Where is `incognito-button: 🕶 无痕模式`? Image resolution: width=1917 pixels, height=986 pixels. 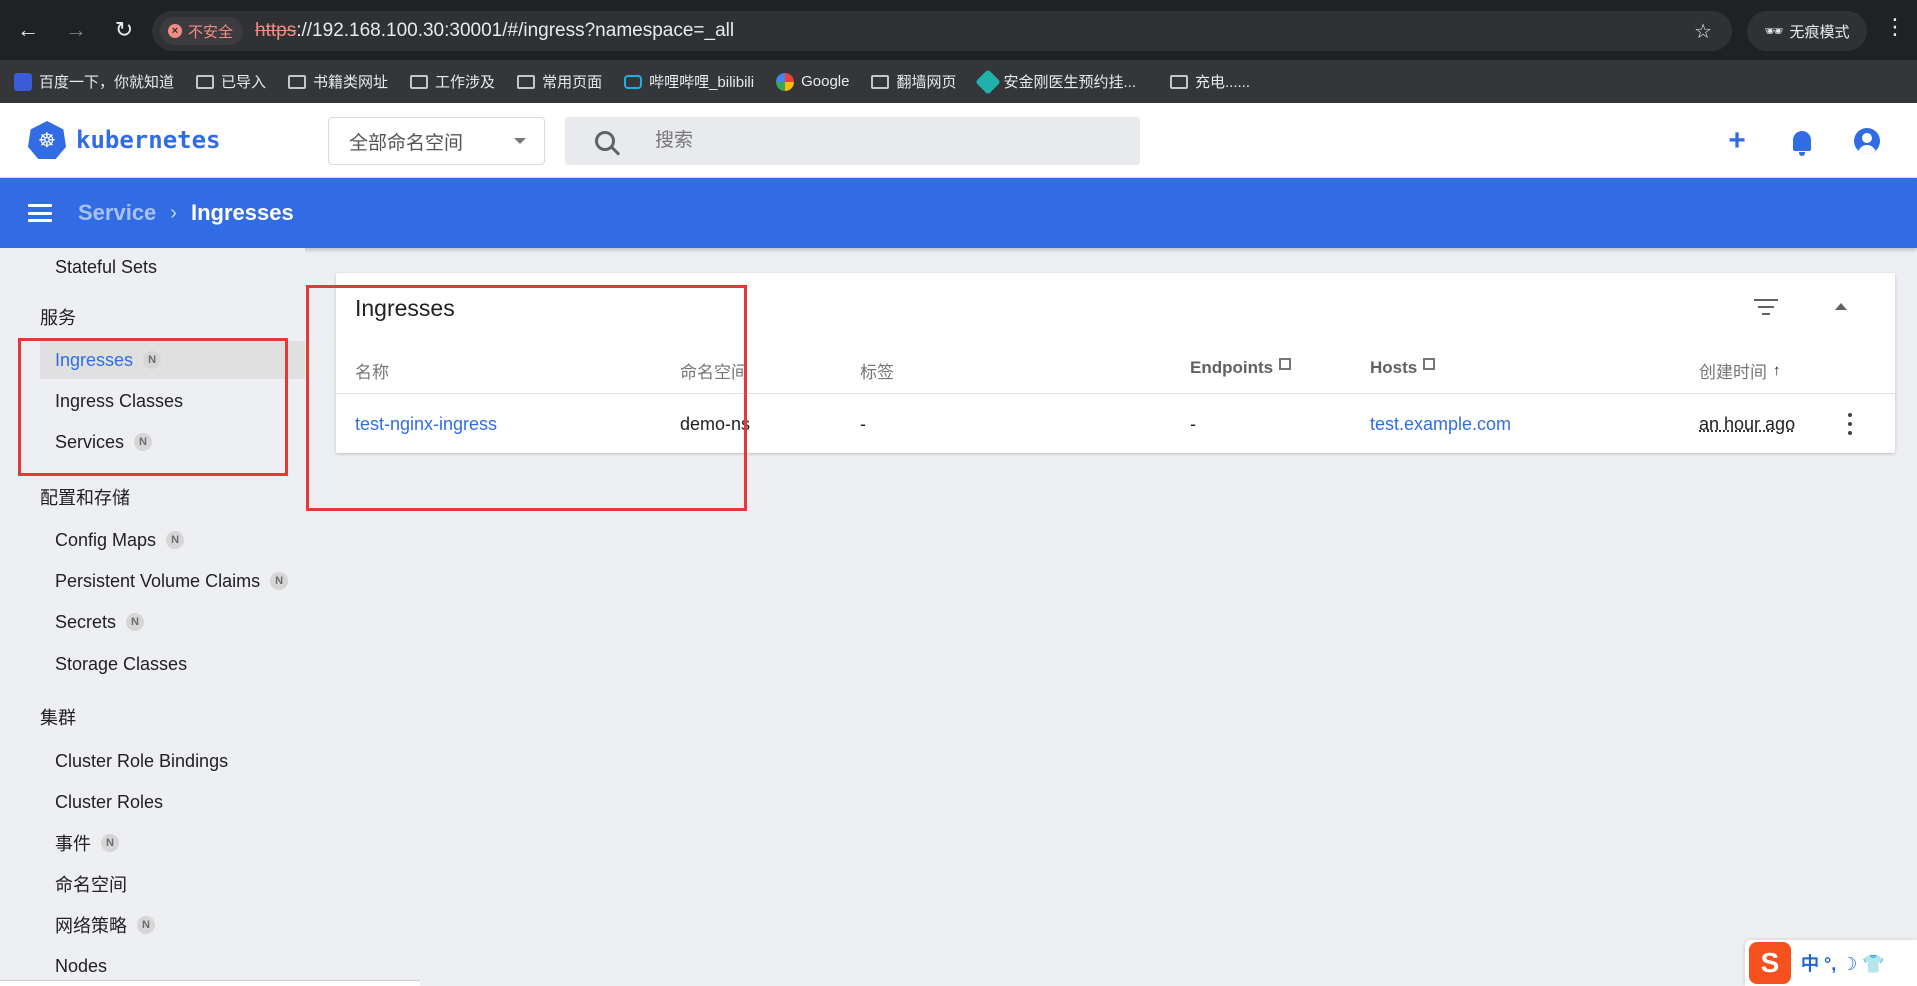
incognito-button: 🕶 无痕模式 is located at coordinates (1807, 31).